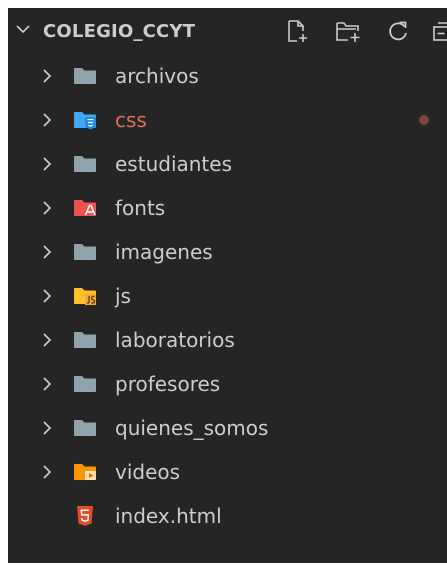 This screenshot has height=565, width=447. I want to click on refresh-icon, so click(398, 31).